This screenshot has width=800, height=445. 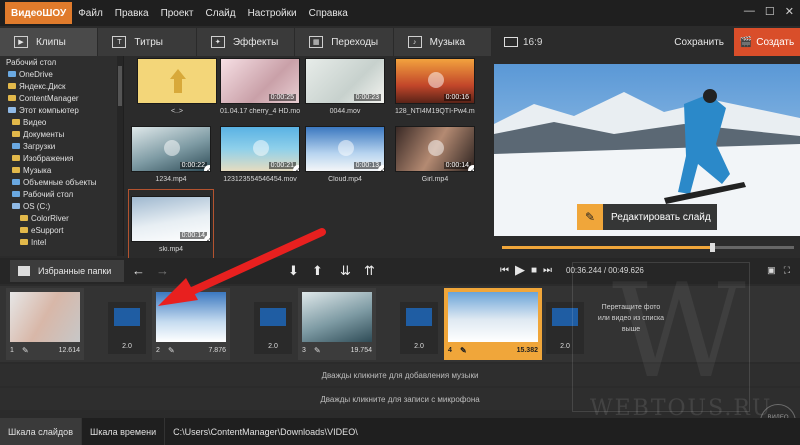 What do you see at coordinates (162, 270) in the screenshot?
I see `forward-icon: →` at bounding box center [162, 270].